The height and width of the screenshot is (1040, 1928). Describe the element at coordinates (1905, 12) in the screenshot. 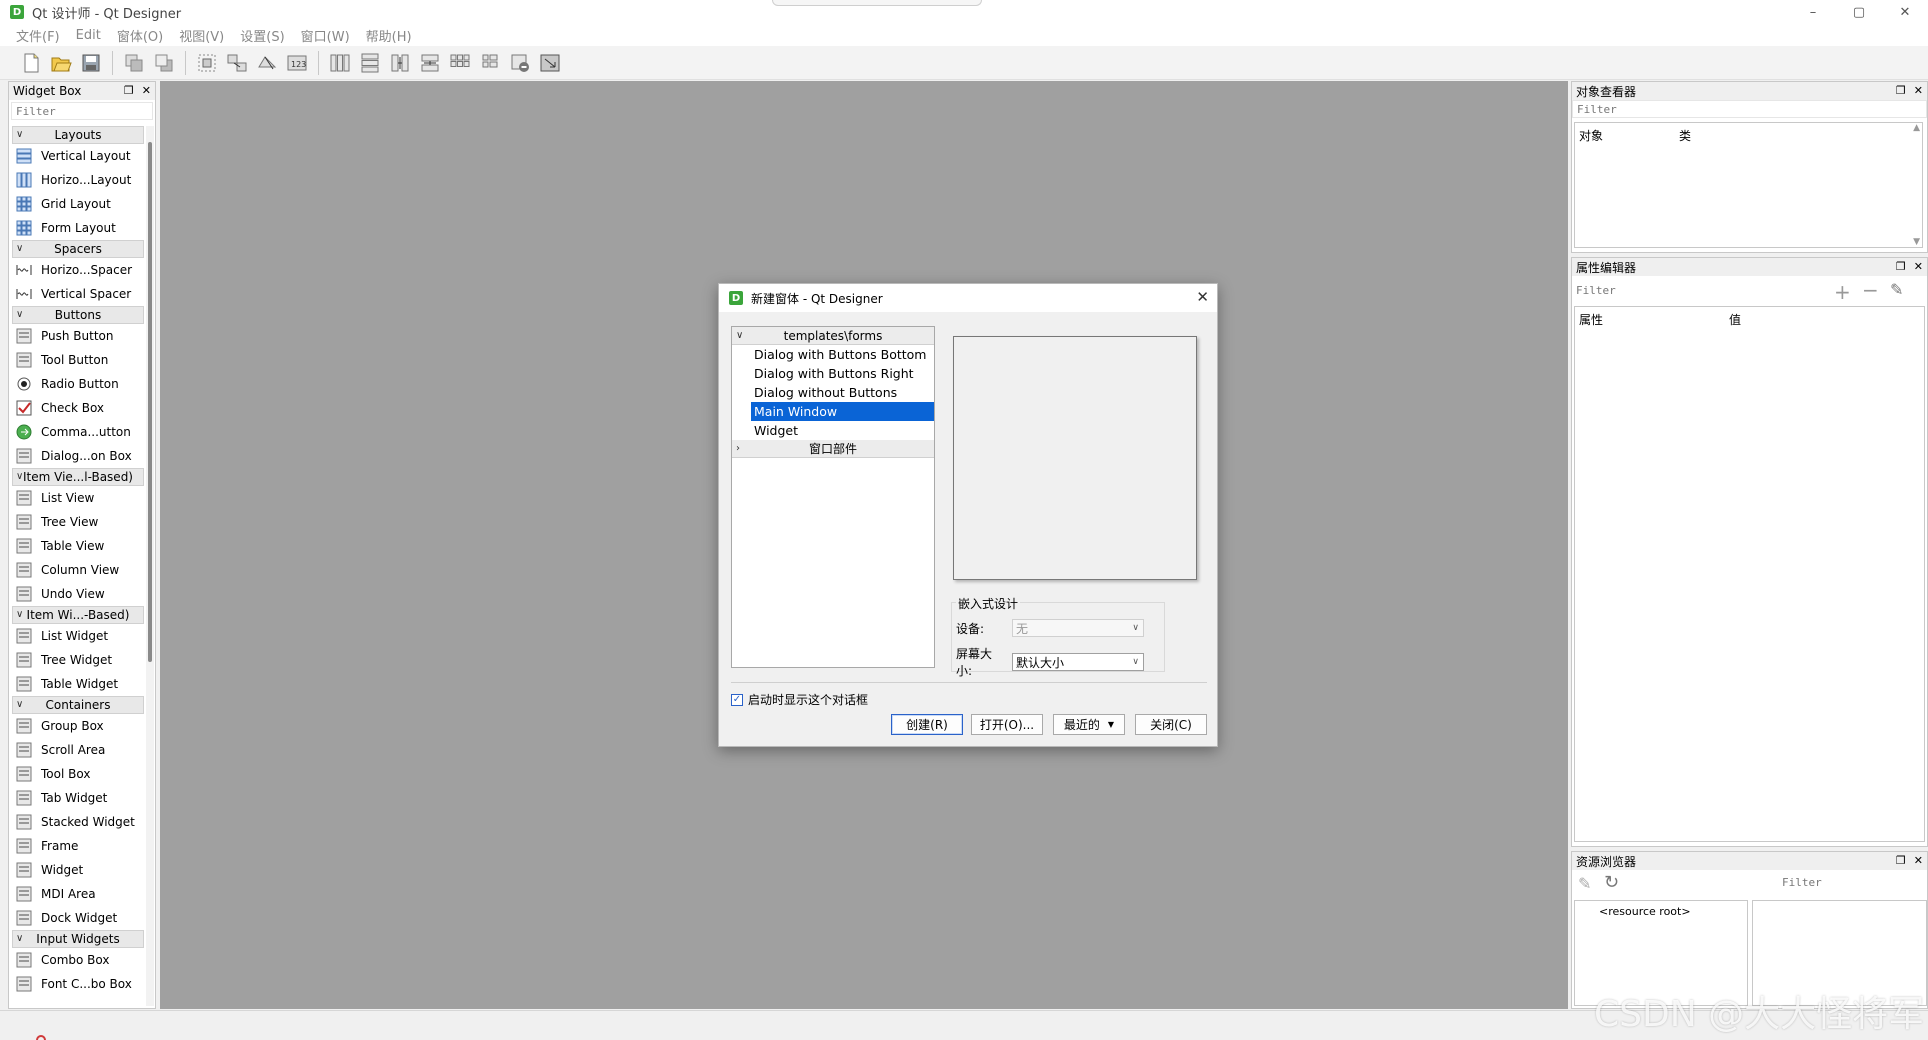

I see `close-window-button: ✕` at that location.